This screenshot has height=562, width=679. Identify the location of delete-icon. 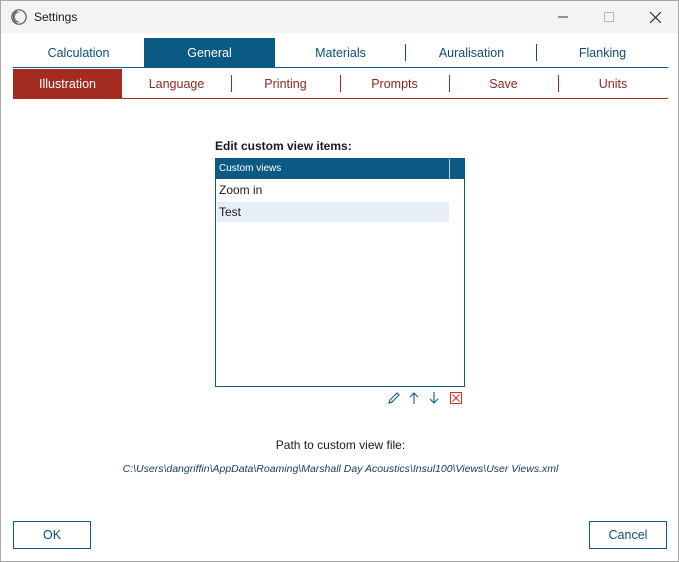
(456, 398).